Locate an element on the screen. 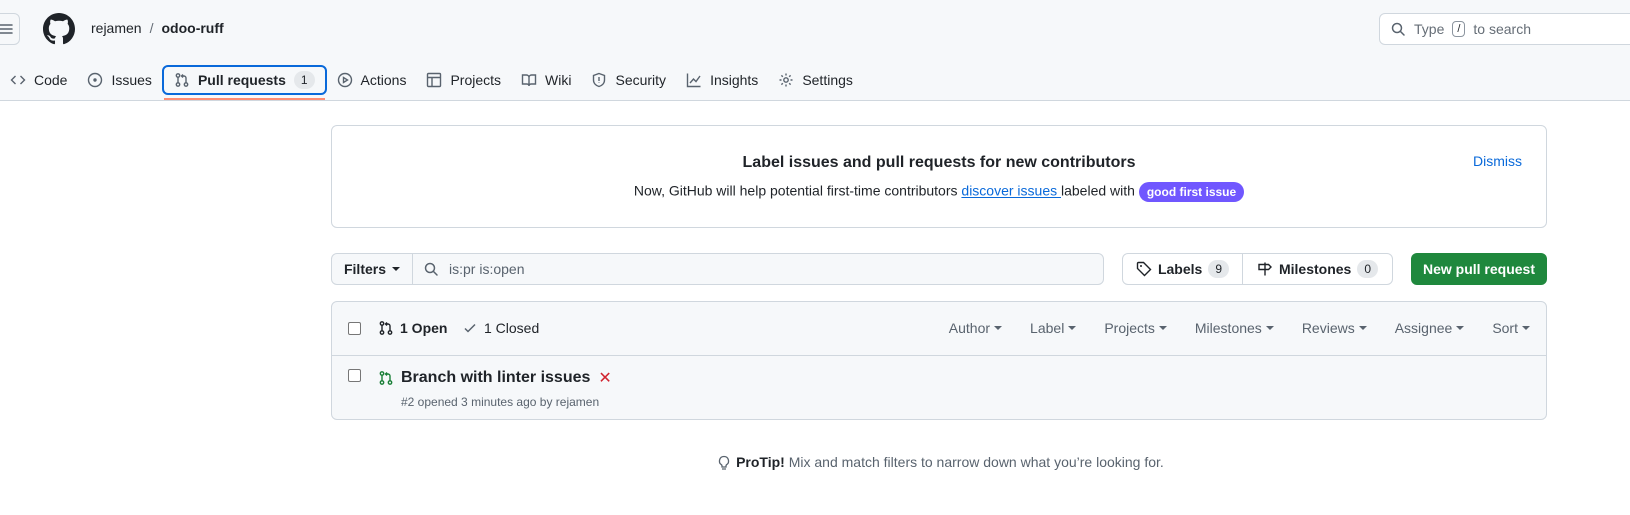 This screenshot has width=1630, height=515. gear-icon is located at coordinates (786, 80).